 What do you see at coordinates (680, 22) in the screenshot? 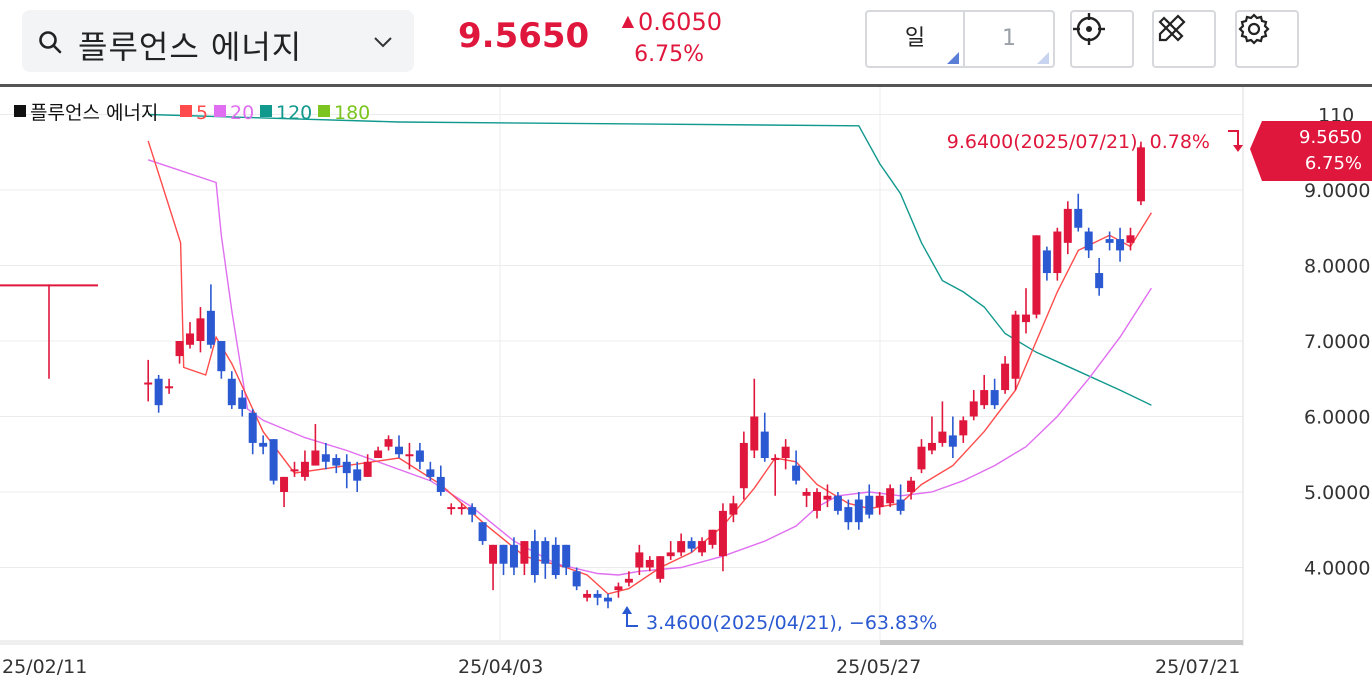
I see `price-change-value: 0.6050` at bounding box center [680, 22].